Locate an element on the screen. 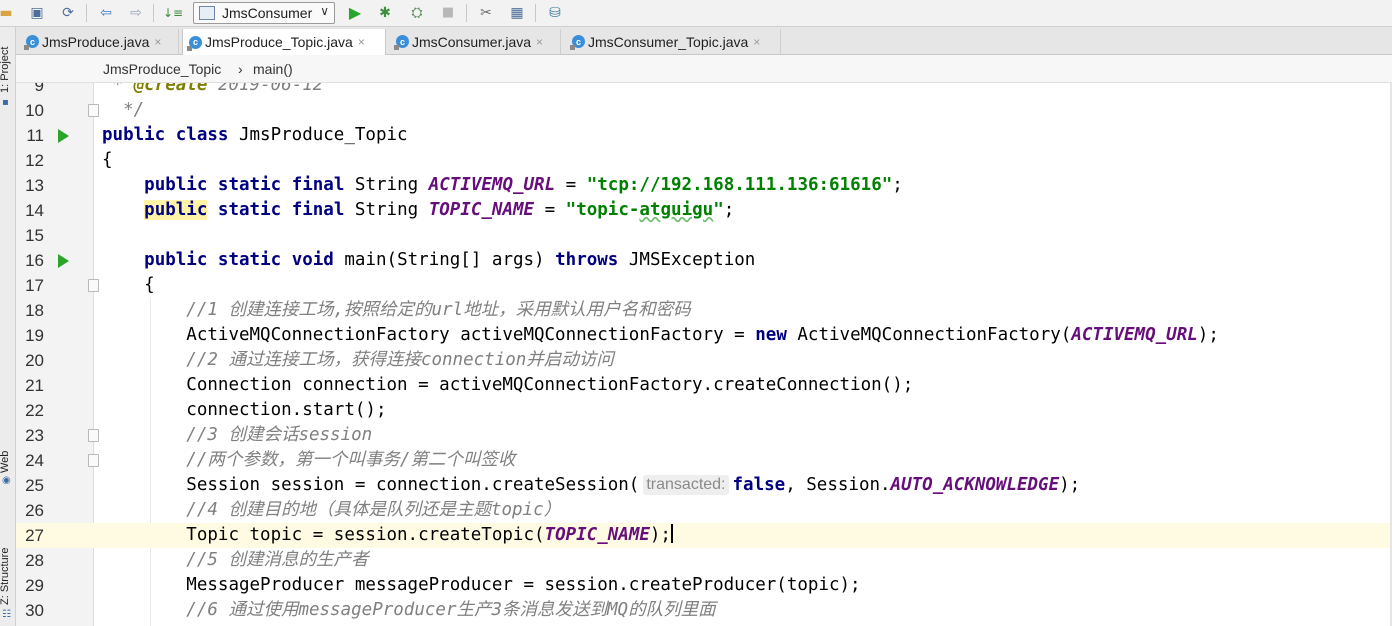  web-icon: ◉ is located at coordinates (6, 480).